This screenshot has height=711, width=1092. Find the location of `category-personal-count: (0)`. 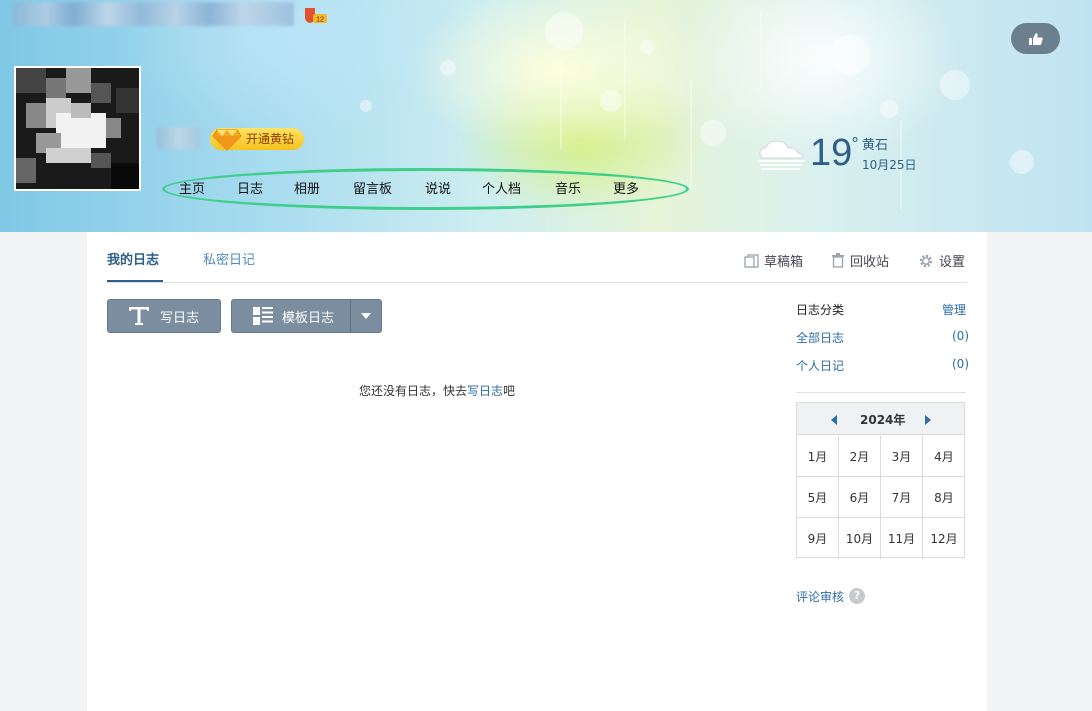

category-personal-count: (0) is located at coordinates (960, 364).